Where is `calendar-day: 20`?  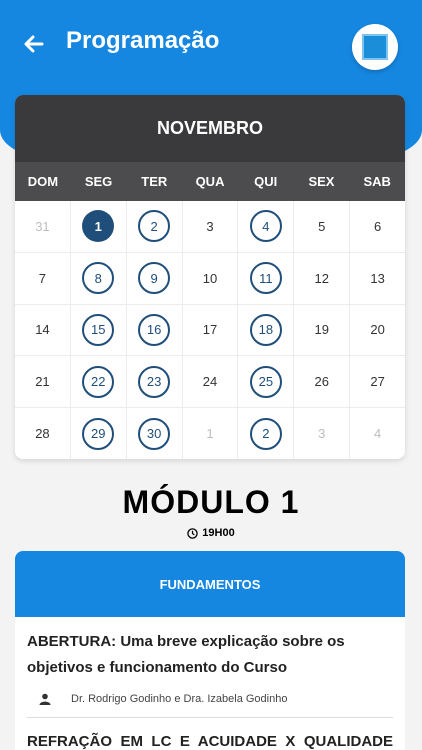 calendar-day: 20 is located at coordinates (377, 330).